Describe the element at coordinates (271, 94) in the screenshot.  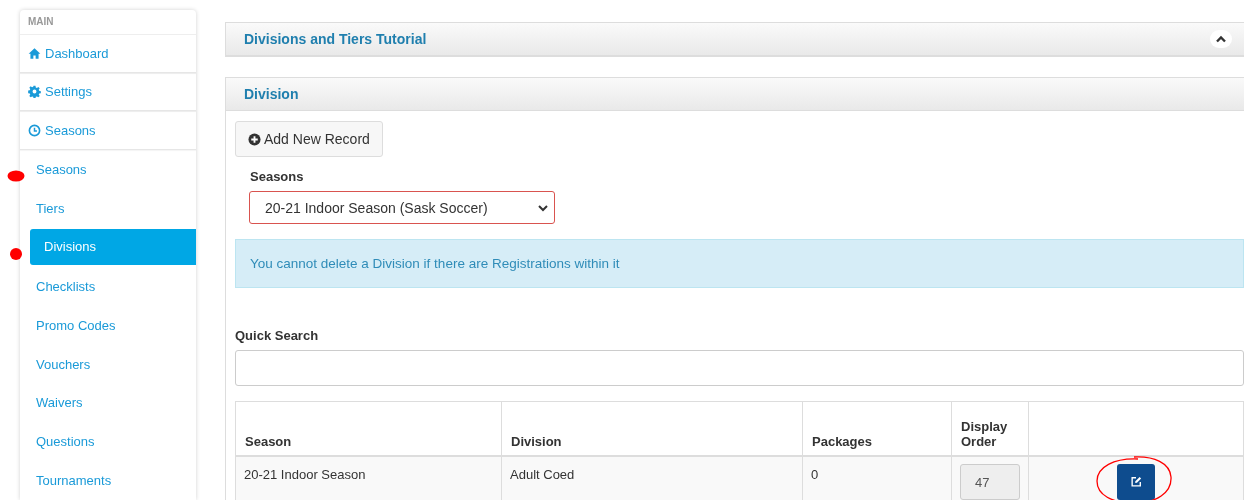
I see `panel-title: Division` at that location.